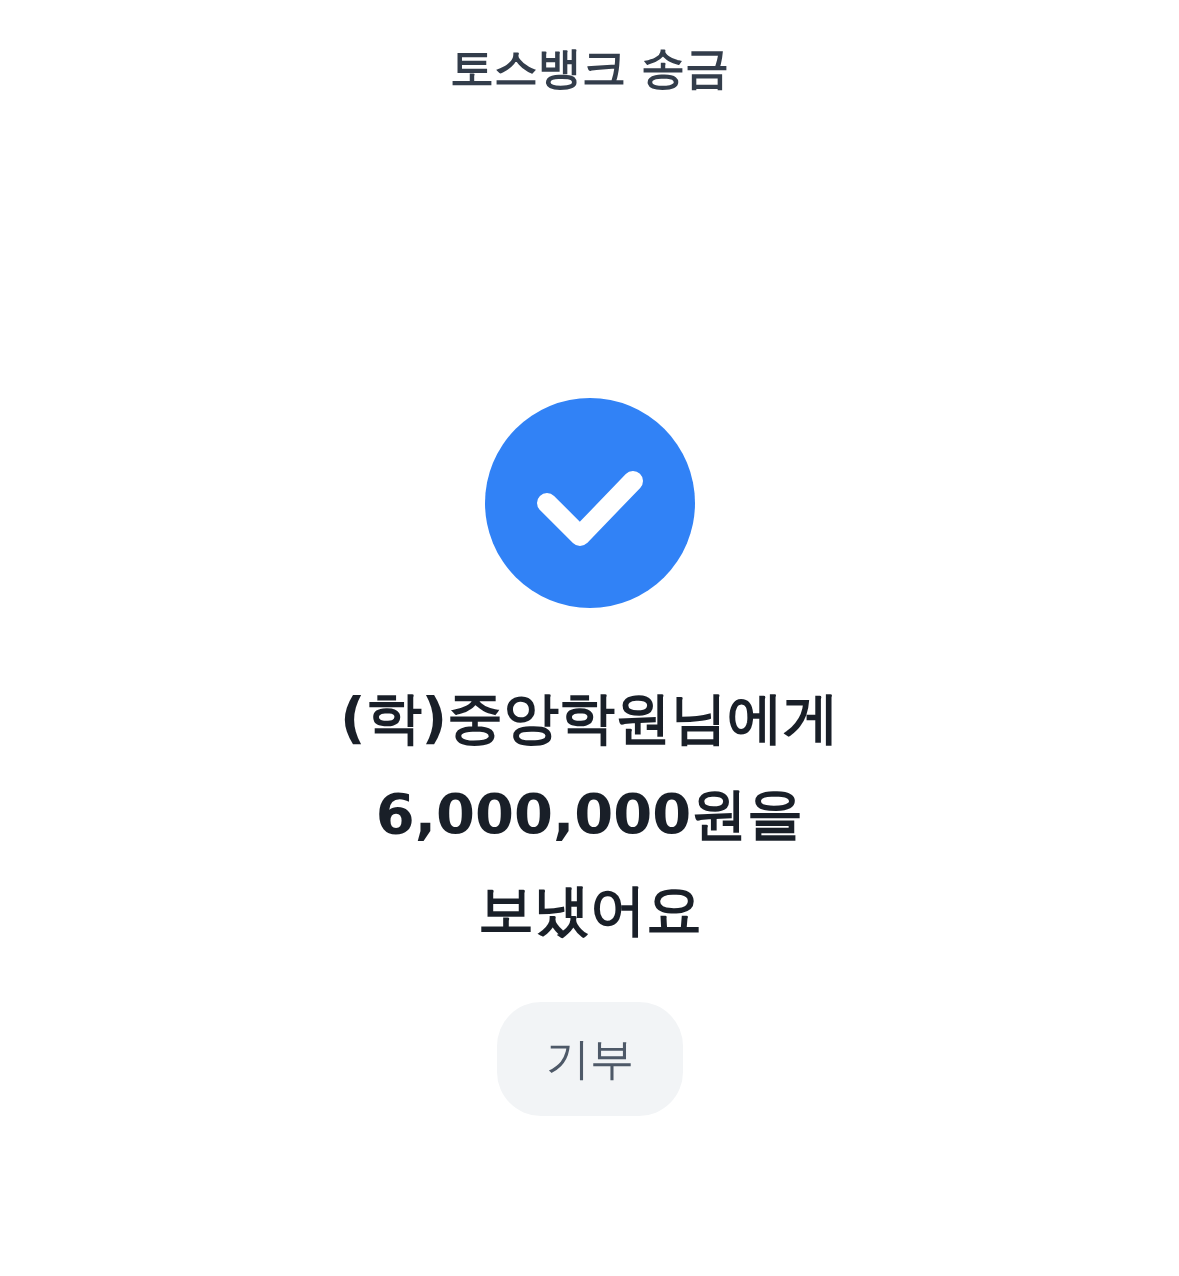 This screenshot has width=1179, height=1276. I want to click on donate-button: 기부, so click(589, 1059).